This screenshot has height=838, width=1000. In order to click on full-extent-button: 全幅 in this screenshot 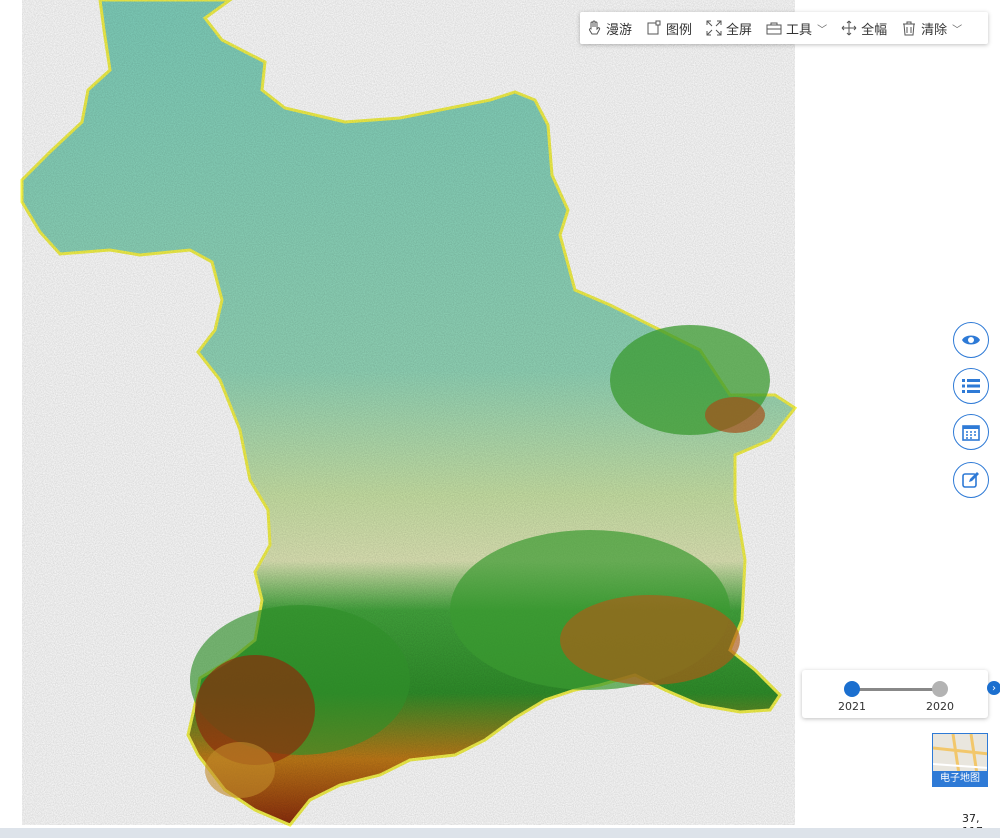, I will do `click(864, 28)`.